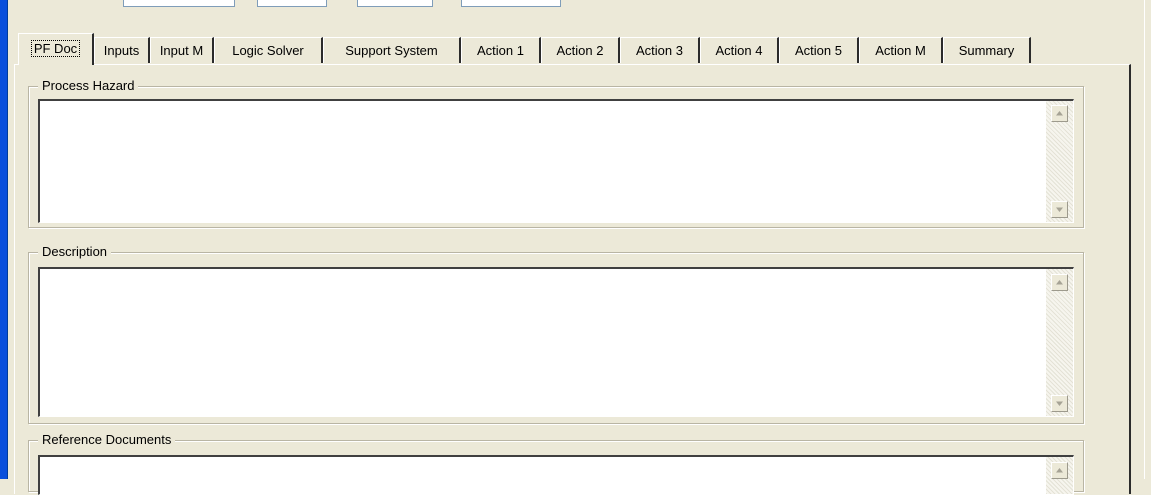 This screenshot has height=495, width=1151. I want to click on tab-label: Inputs, so click(121, 50).